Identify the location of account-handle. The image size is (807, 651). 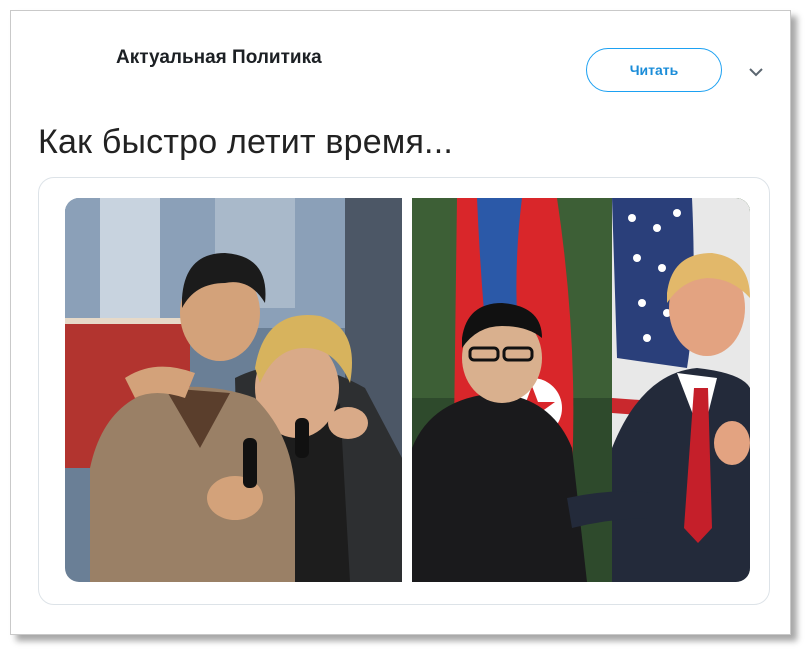
(191, 83).